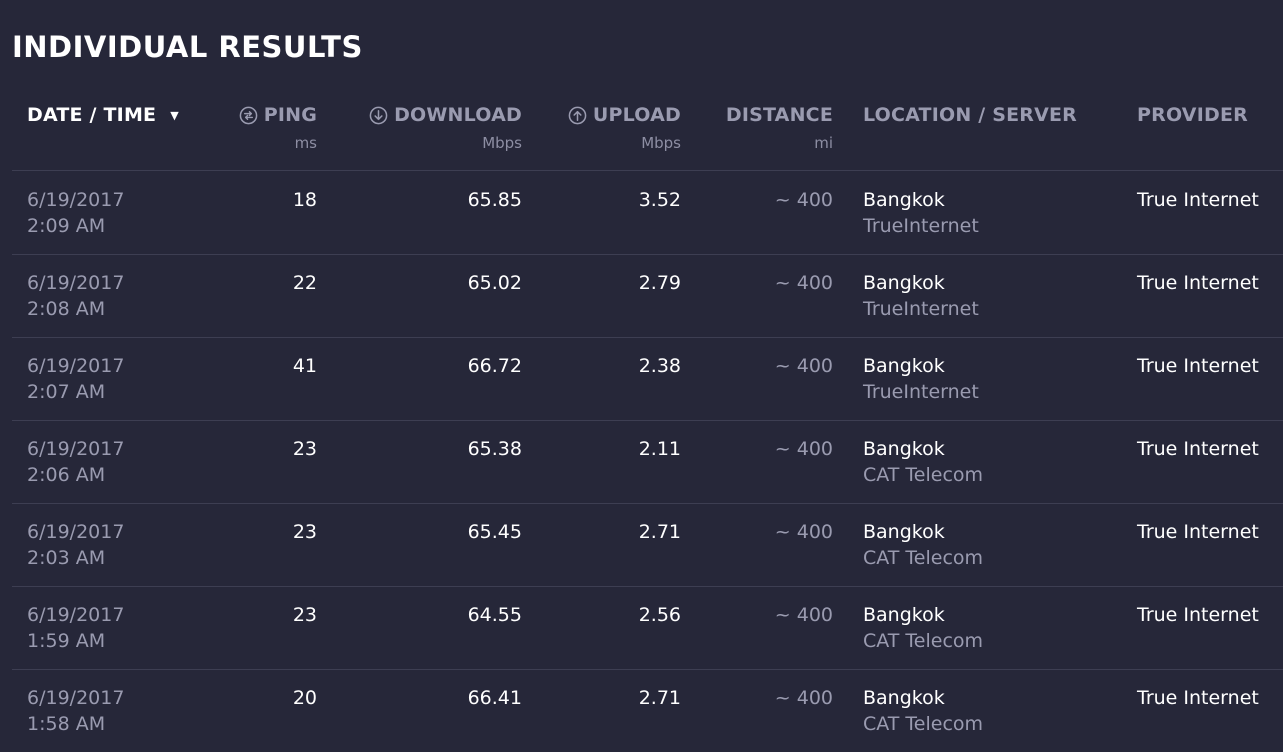 The image size is (1283, 752). I want to click on result-download: 66.72, so click(494, 366).